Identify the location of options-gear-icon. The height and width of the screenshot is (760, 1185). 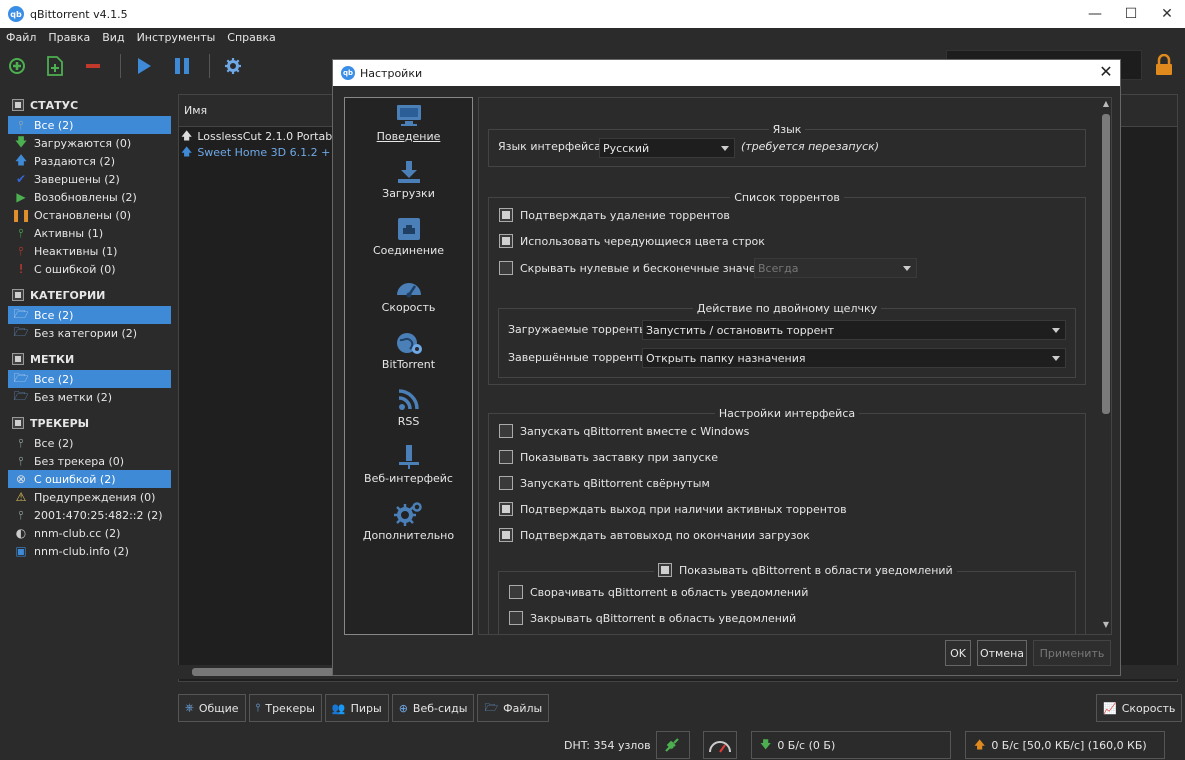
(233, 66).